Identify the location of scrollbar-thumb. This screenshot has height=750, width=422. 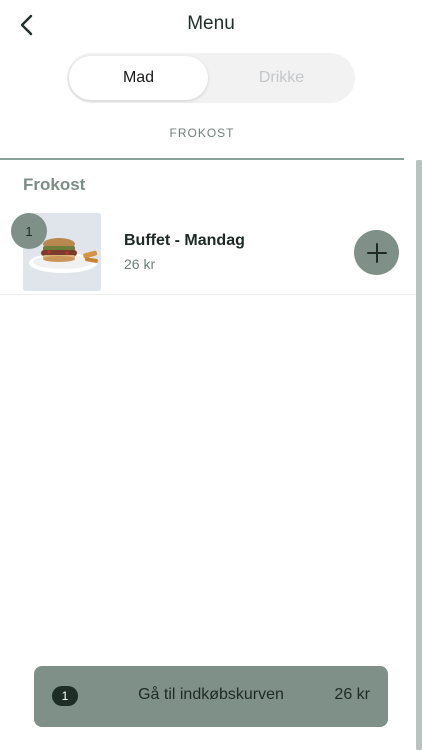
(419, 455).